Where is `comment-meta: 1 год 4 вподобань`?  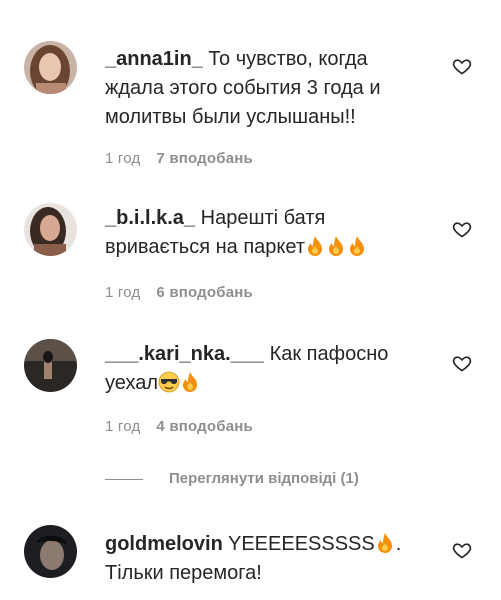 comment-meta: 1 год 4 вподобань is located at coordinates (179, 426).